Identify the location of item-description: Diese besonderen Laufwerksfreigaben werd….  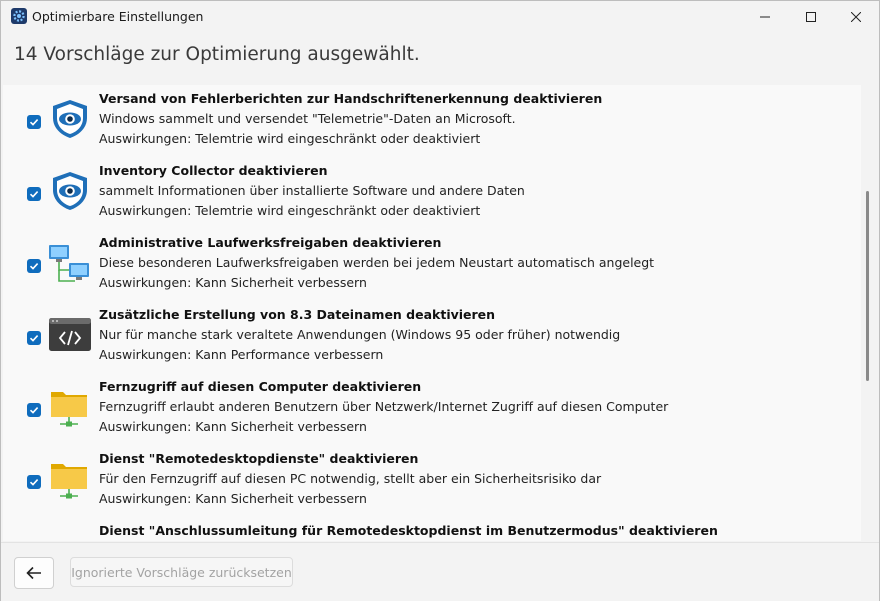
(377, 262).